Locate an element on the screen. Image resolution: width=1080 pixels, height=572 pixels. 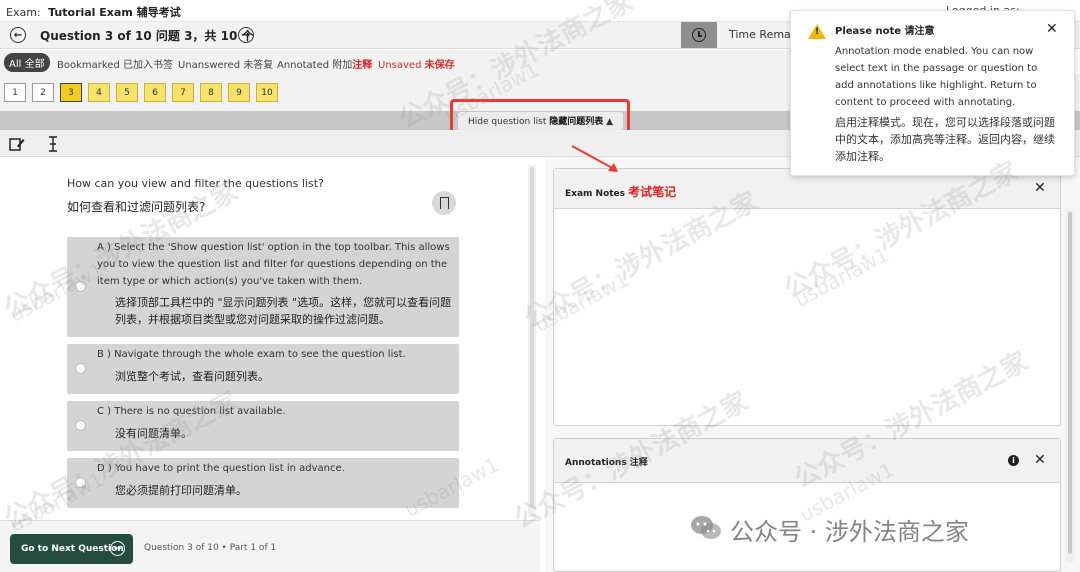
exam-name: Tutorial Exam 辅导考试 is located at coordinates (114, 12).